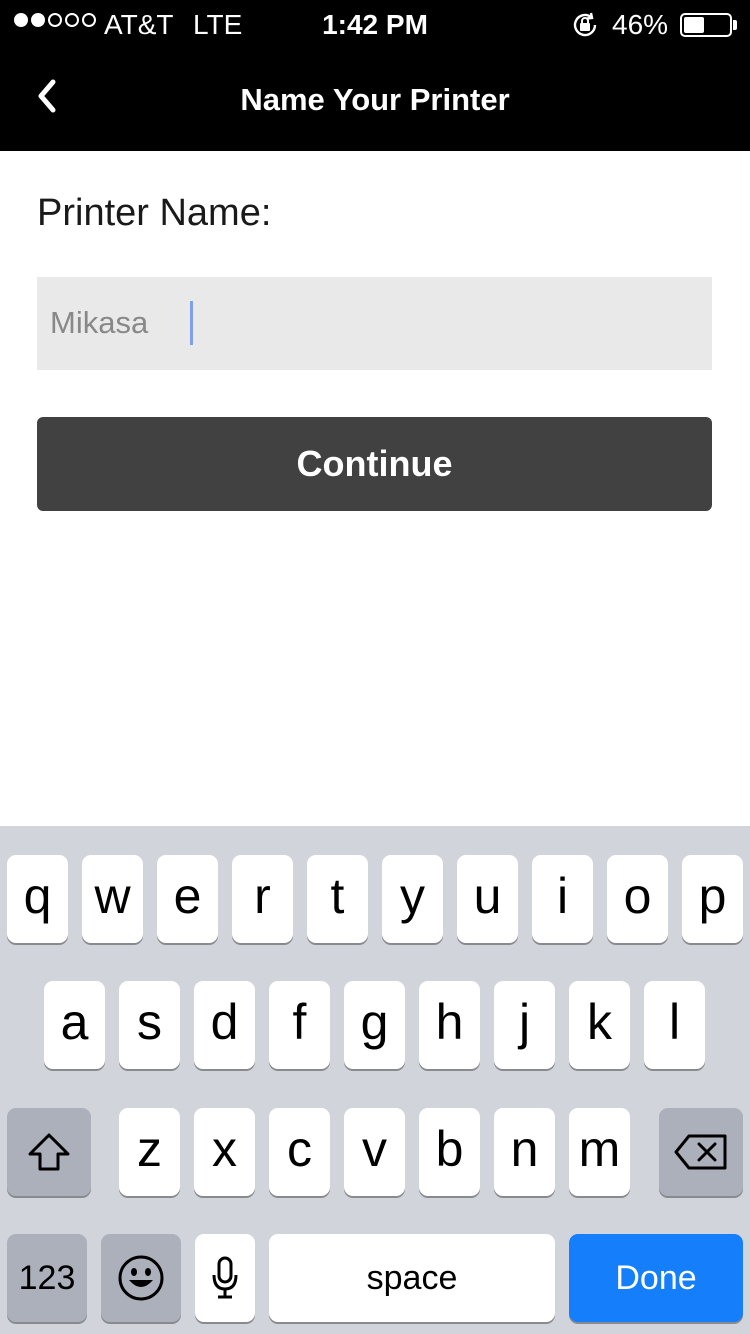 This screenshot has height=1334, width=750. What do you see at coordinates (224, 1025) in the screenshot?
I see `key-d: d` at bounding box center [224, 1025].